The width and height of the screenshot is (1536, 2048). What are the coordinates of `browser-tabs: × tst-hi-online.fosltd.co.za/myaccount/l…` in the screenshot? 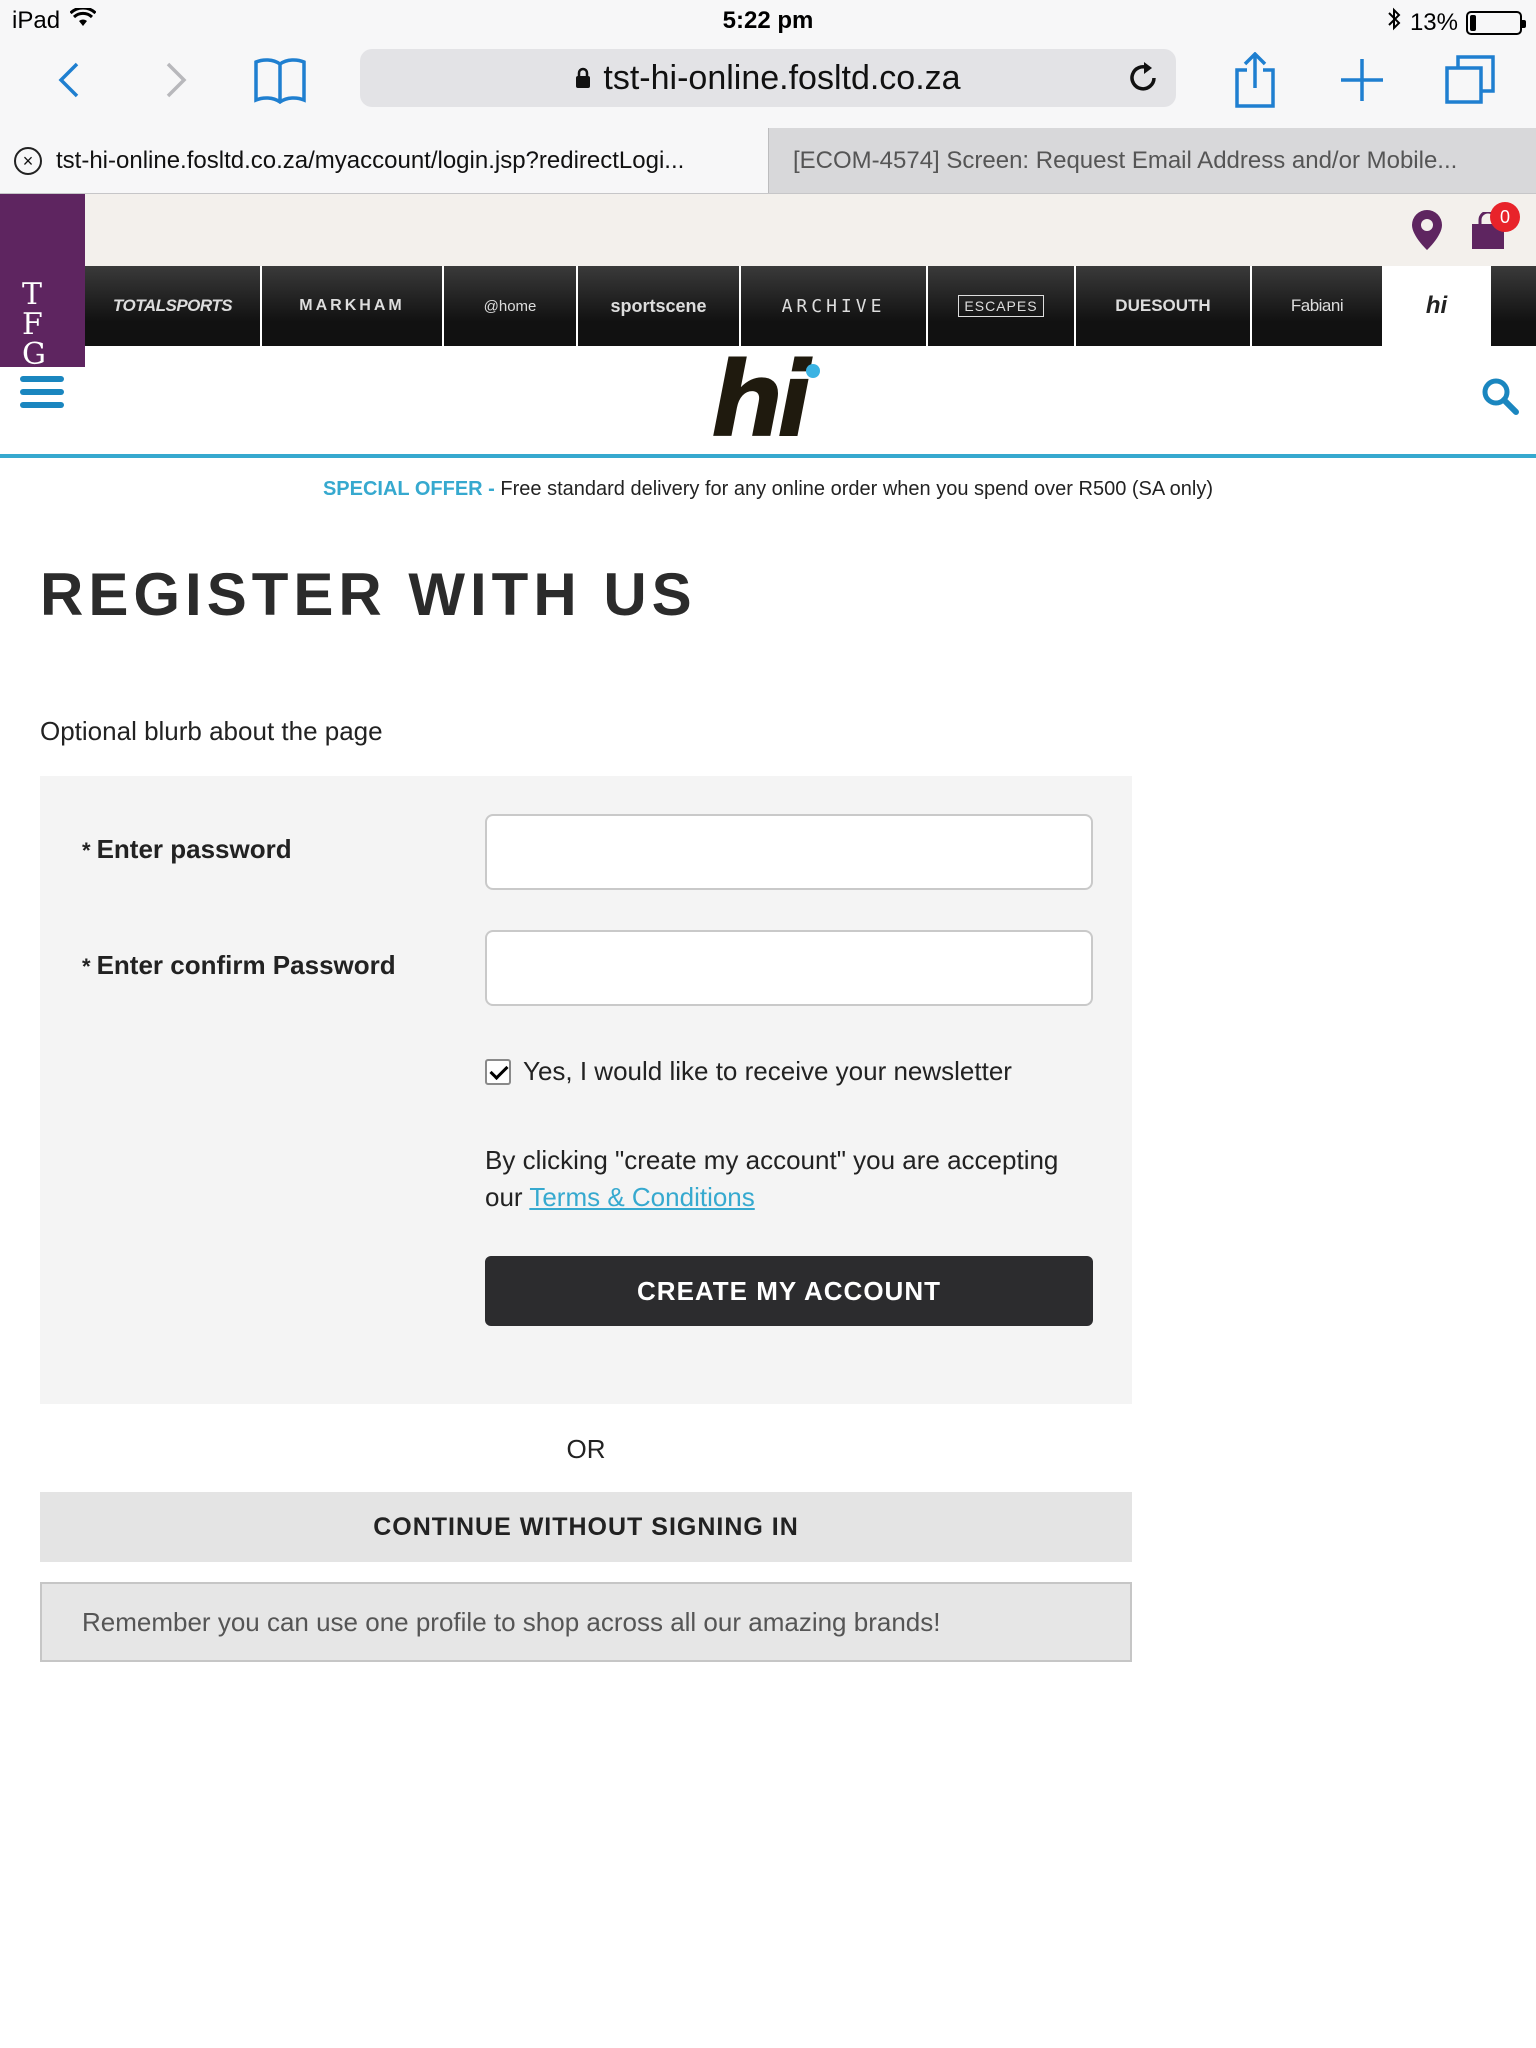 It's located at (768, 161).